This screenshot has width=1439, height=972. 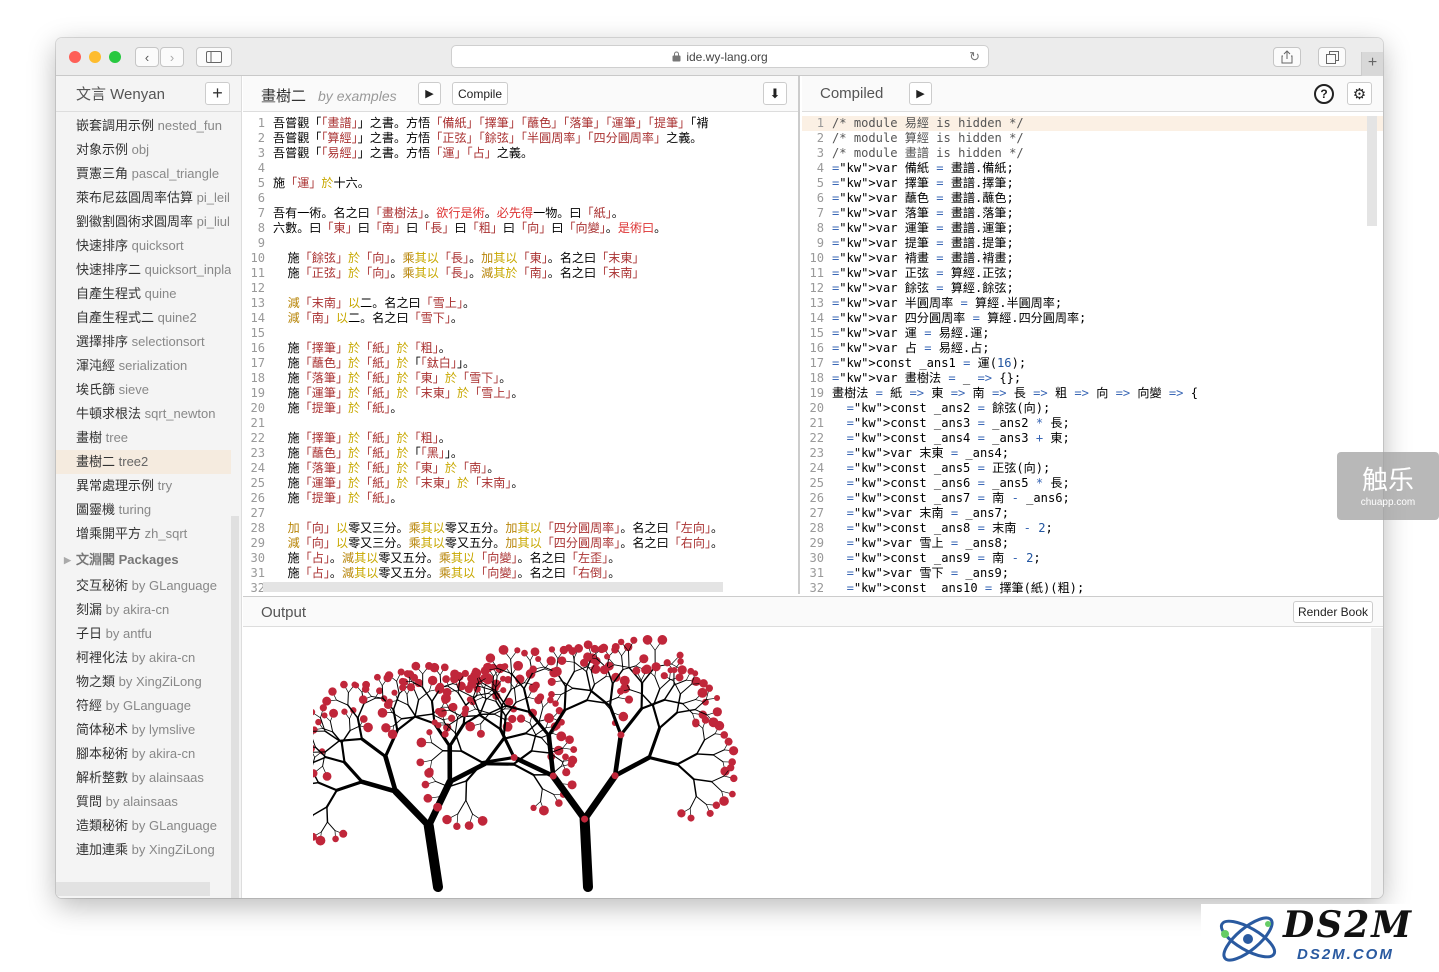 What do you see at coordinates (520, 453) in the screenshot?
I see `code-line: 23 施「蘸色」於「紙」於「「黑」」。` at bounding box center [520, 453].